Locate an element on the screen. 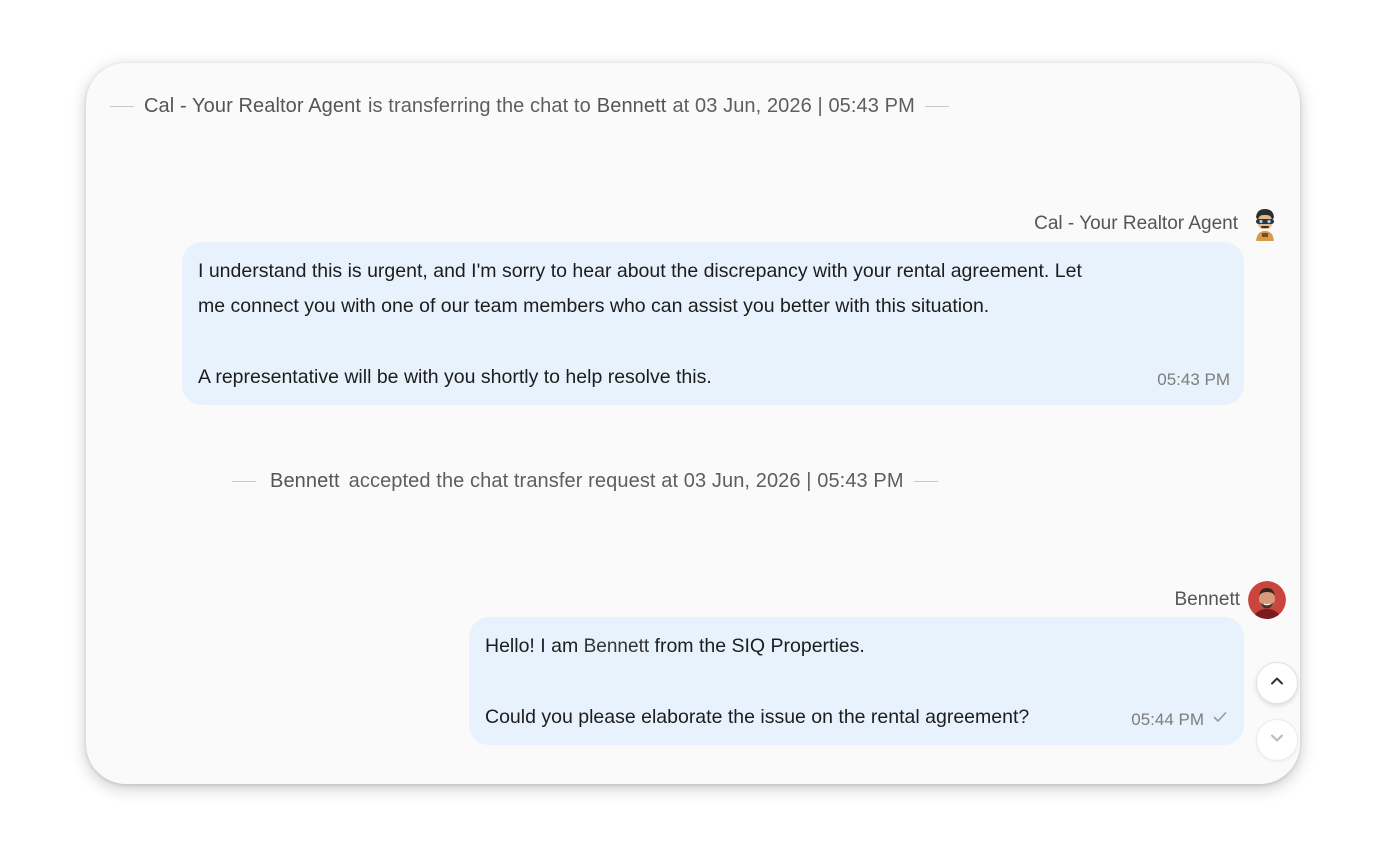 This screenshot has width=1386, height=848. transfer-target-name: Bennett is located at coordinates (631, 106).